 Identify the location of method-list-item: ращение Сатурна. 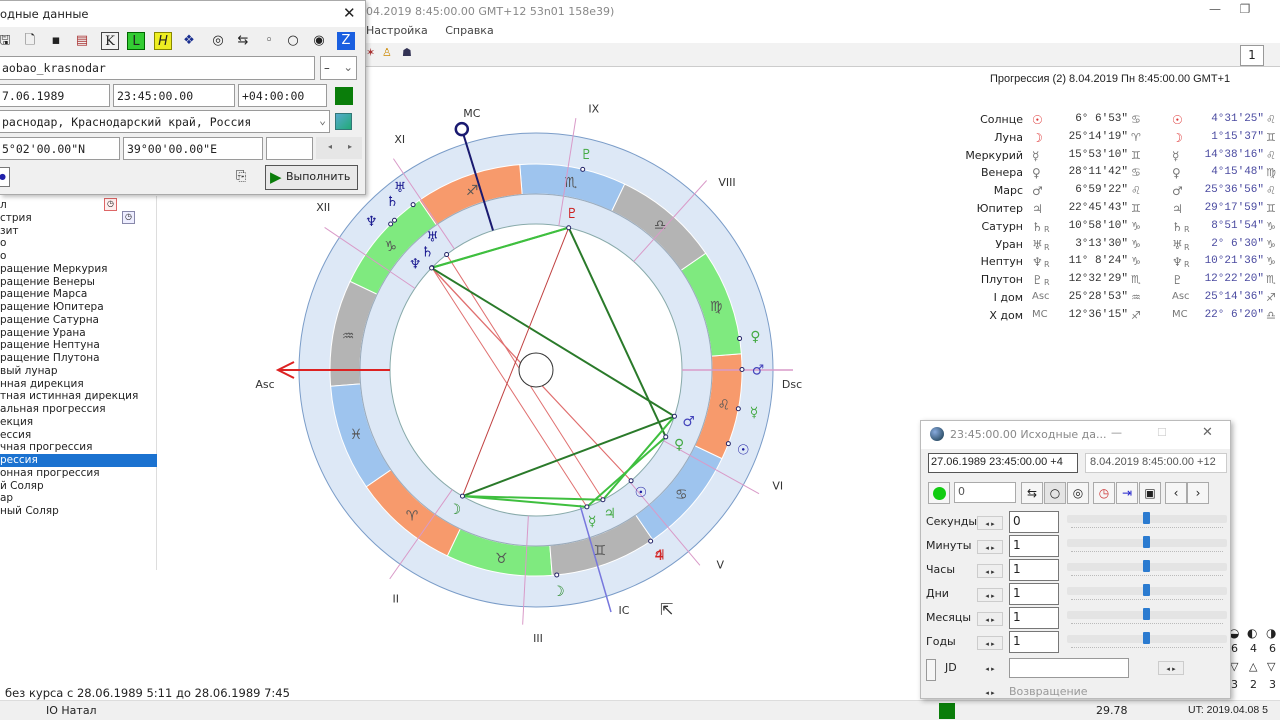
(78, 320).